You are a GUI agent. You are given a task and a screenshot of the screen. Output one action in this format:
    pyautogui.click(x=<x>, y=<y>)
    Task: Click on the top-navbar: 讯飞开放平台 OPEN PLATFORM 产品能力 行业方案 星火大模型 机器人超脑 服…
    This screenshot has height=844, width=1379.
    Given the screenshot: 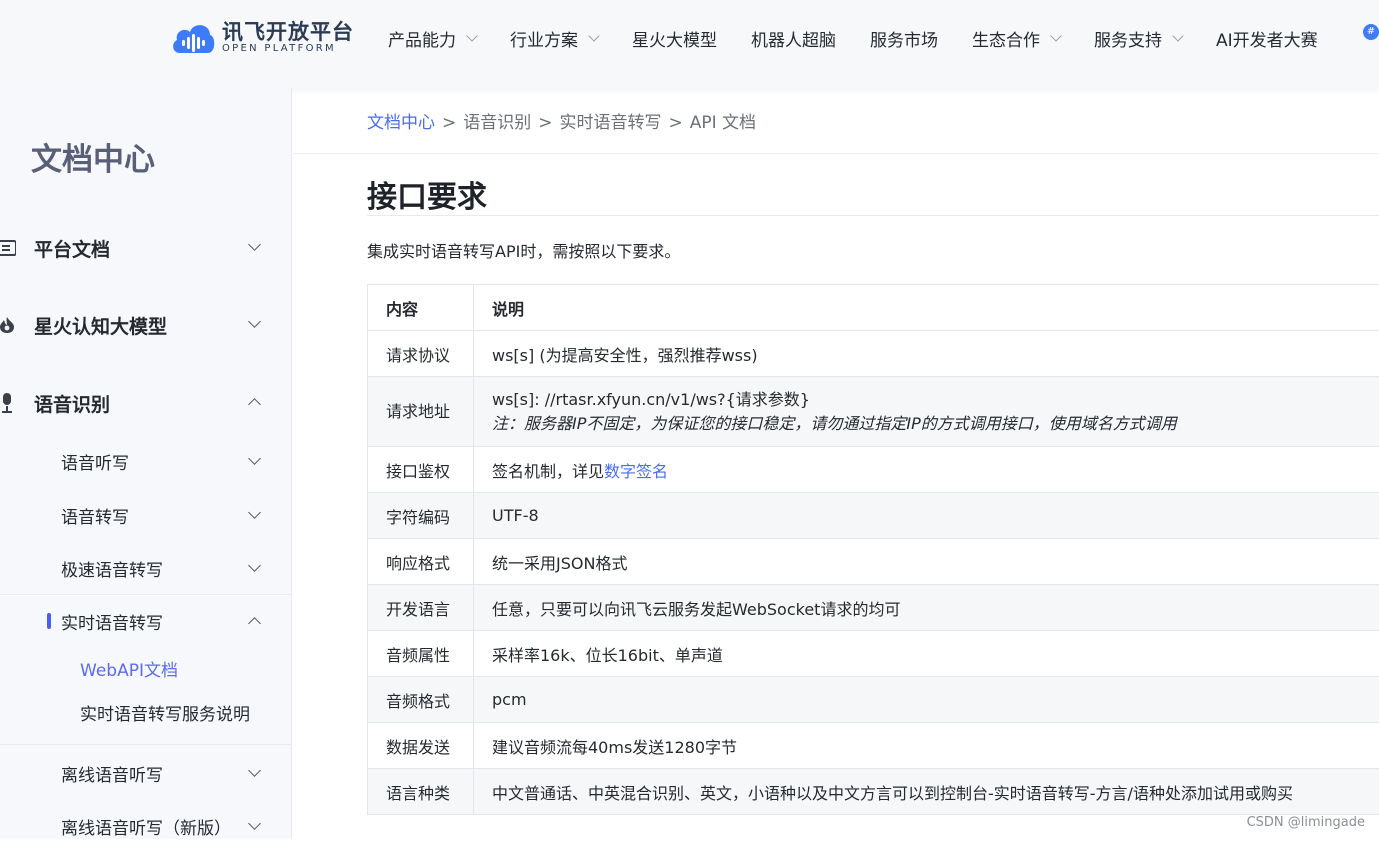 What is the action you would take?
    pyautogui.click(x=689, y=44)
    